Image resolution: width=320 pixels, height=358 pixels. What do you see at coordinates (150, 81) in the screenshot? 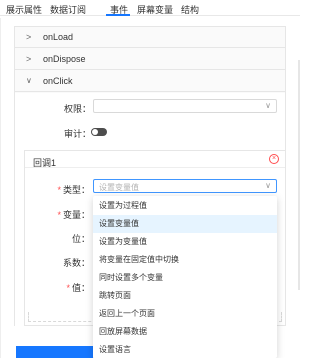
I see `event-panel-onclick: ∨ onClick` at bounding box center [150, 81].